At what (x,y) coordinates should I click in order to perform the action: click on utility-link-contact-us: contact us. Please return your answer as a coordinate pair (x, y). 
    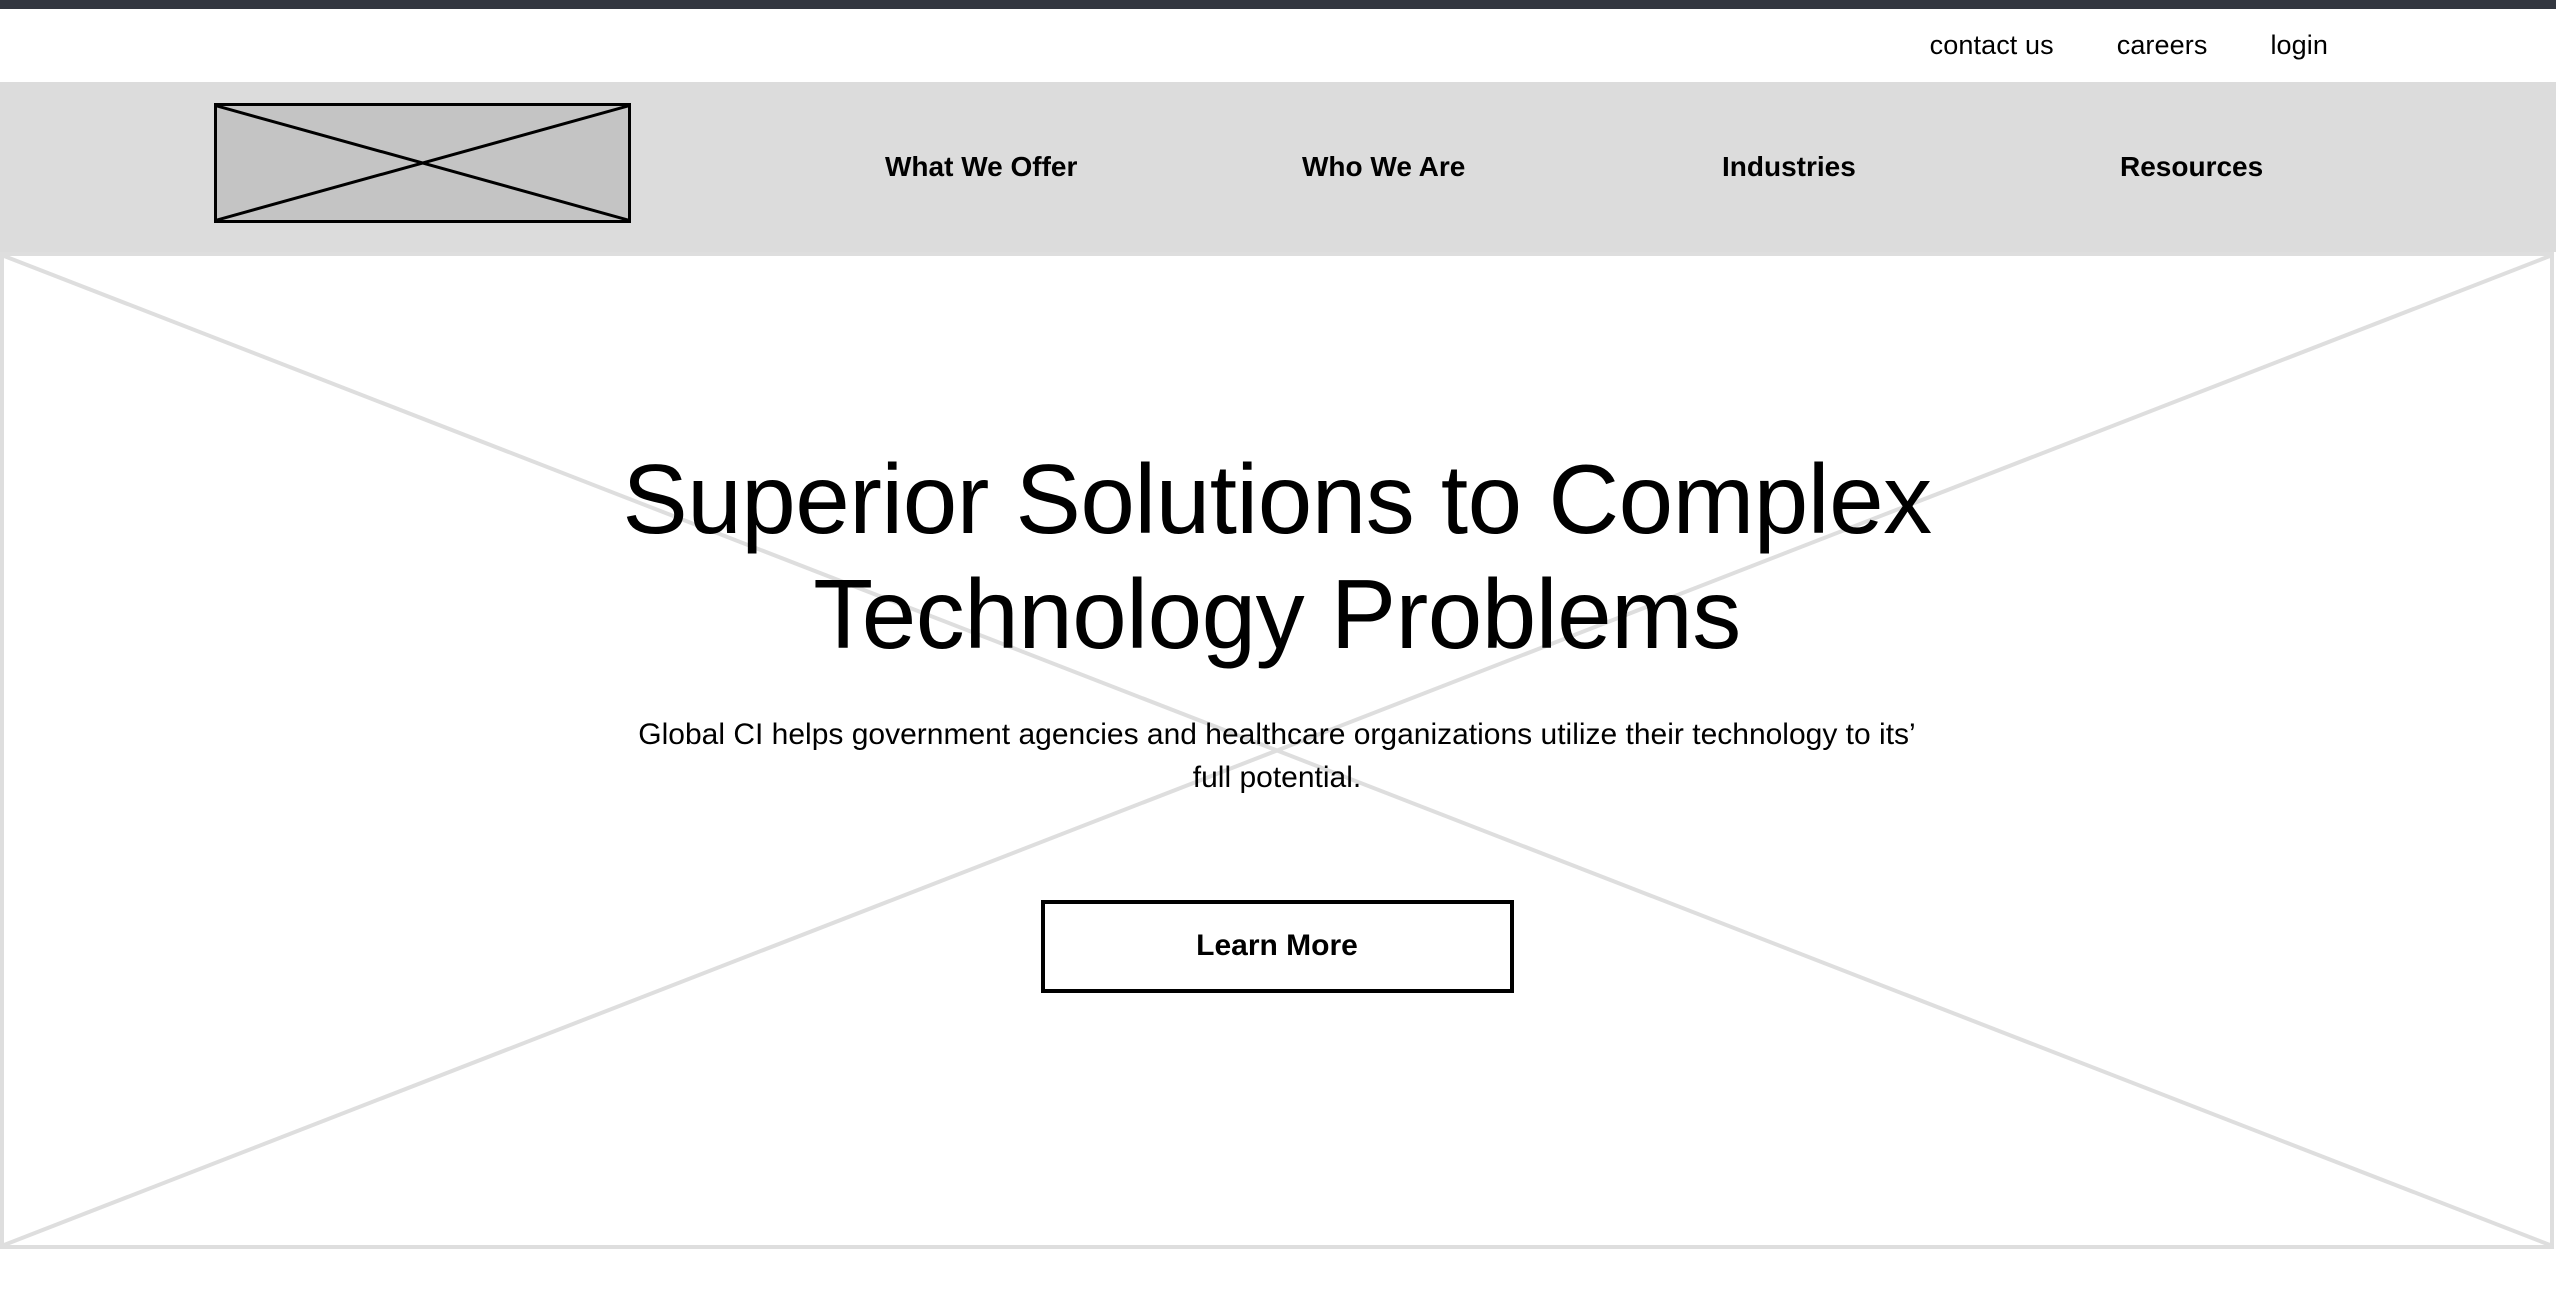
    Looking at the image, I should click on (1992, 45).